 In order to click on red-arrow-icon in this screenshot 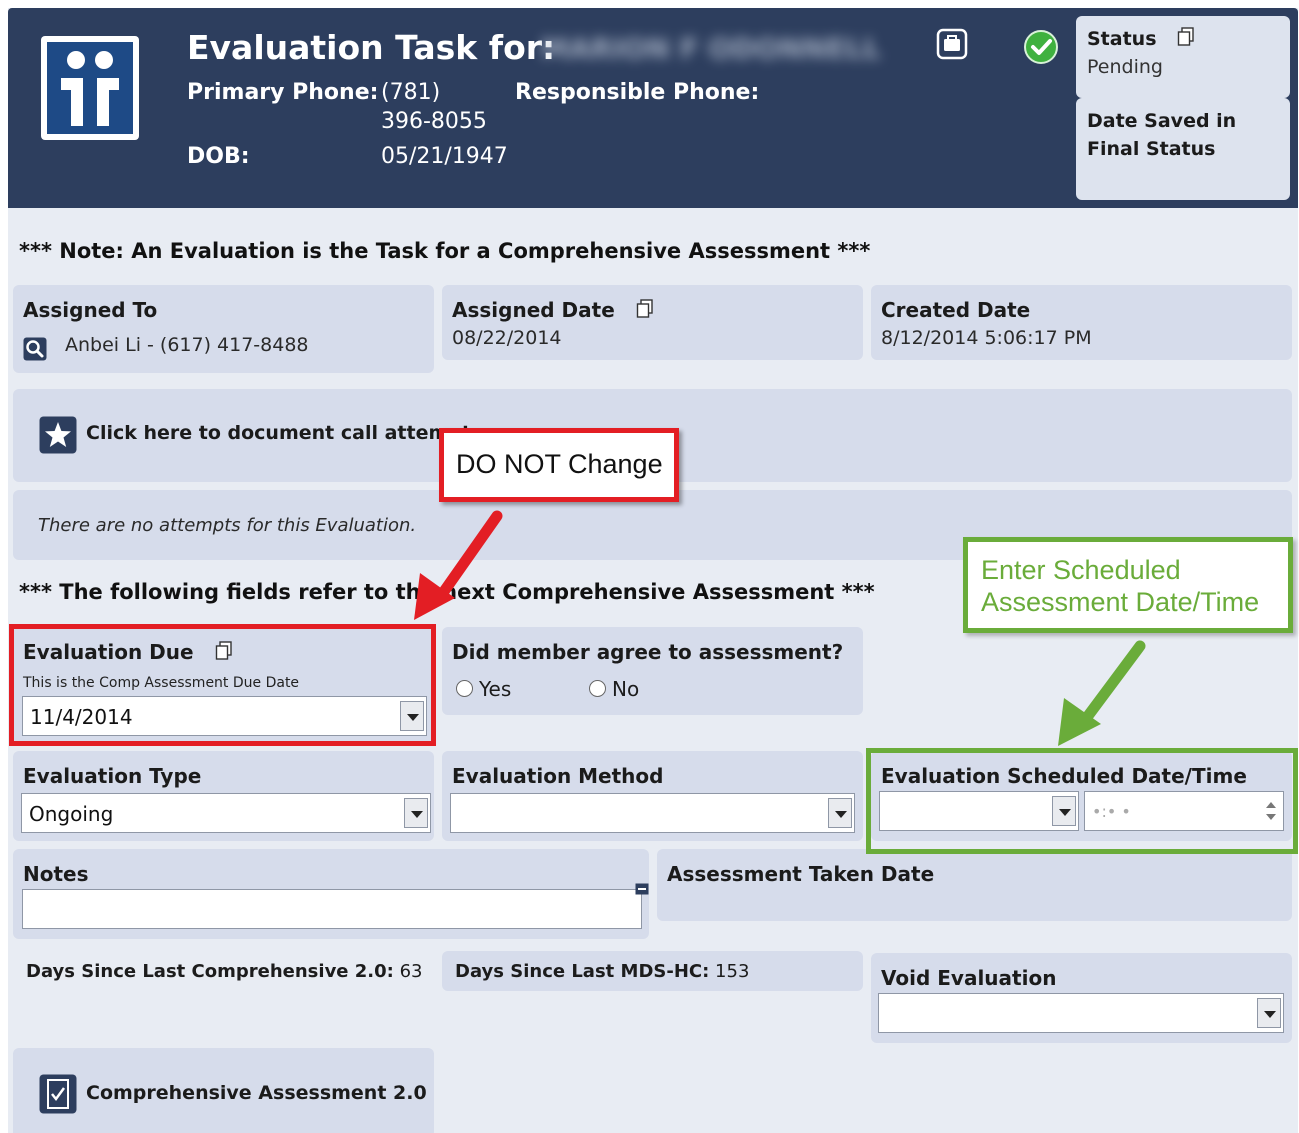, I will do `click(458, 565)`.